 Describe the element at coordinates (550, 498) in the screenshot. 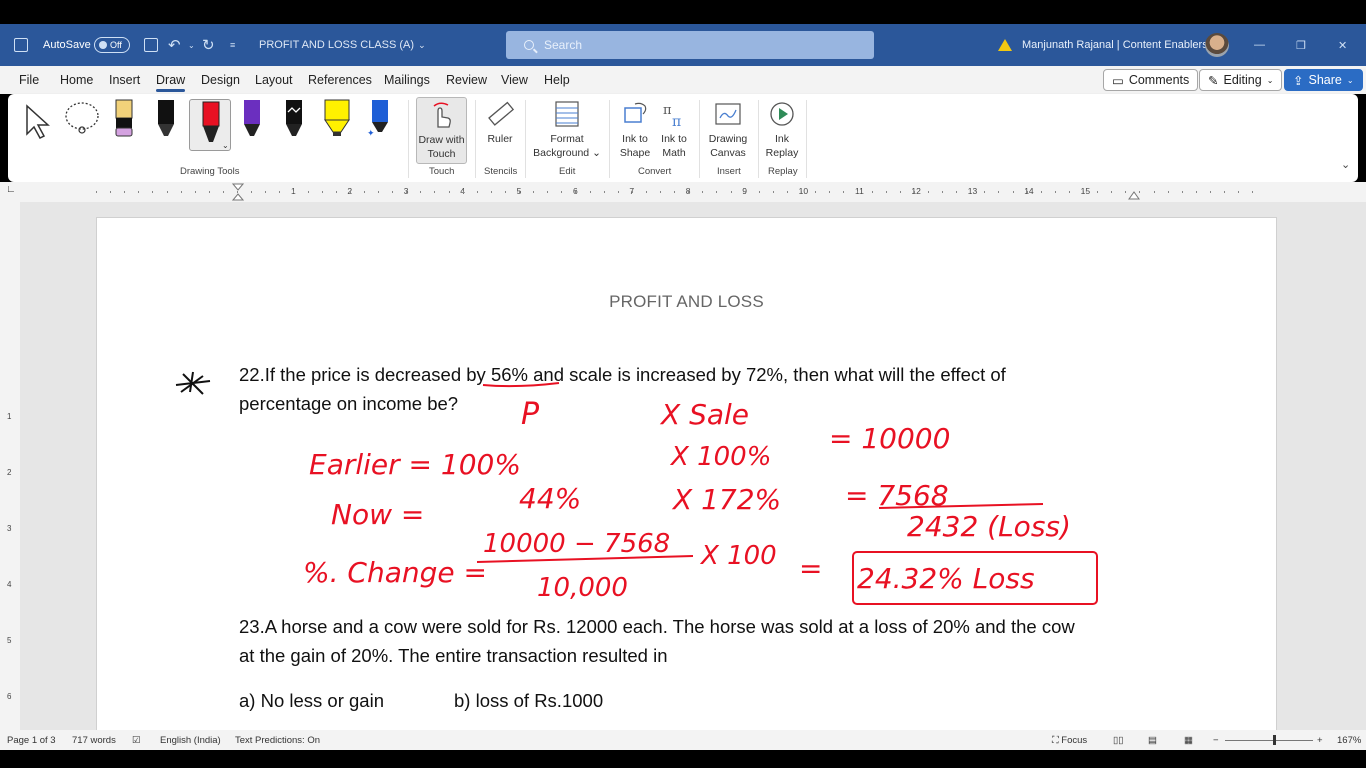

I see `ink-44: 44%` at that location.